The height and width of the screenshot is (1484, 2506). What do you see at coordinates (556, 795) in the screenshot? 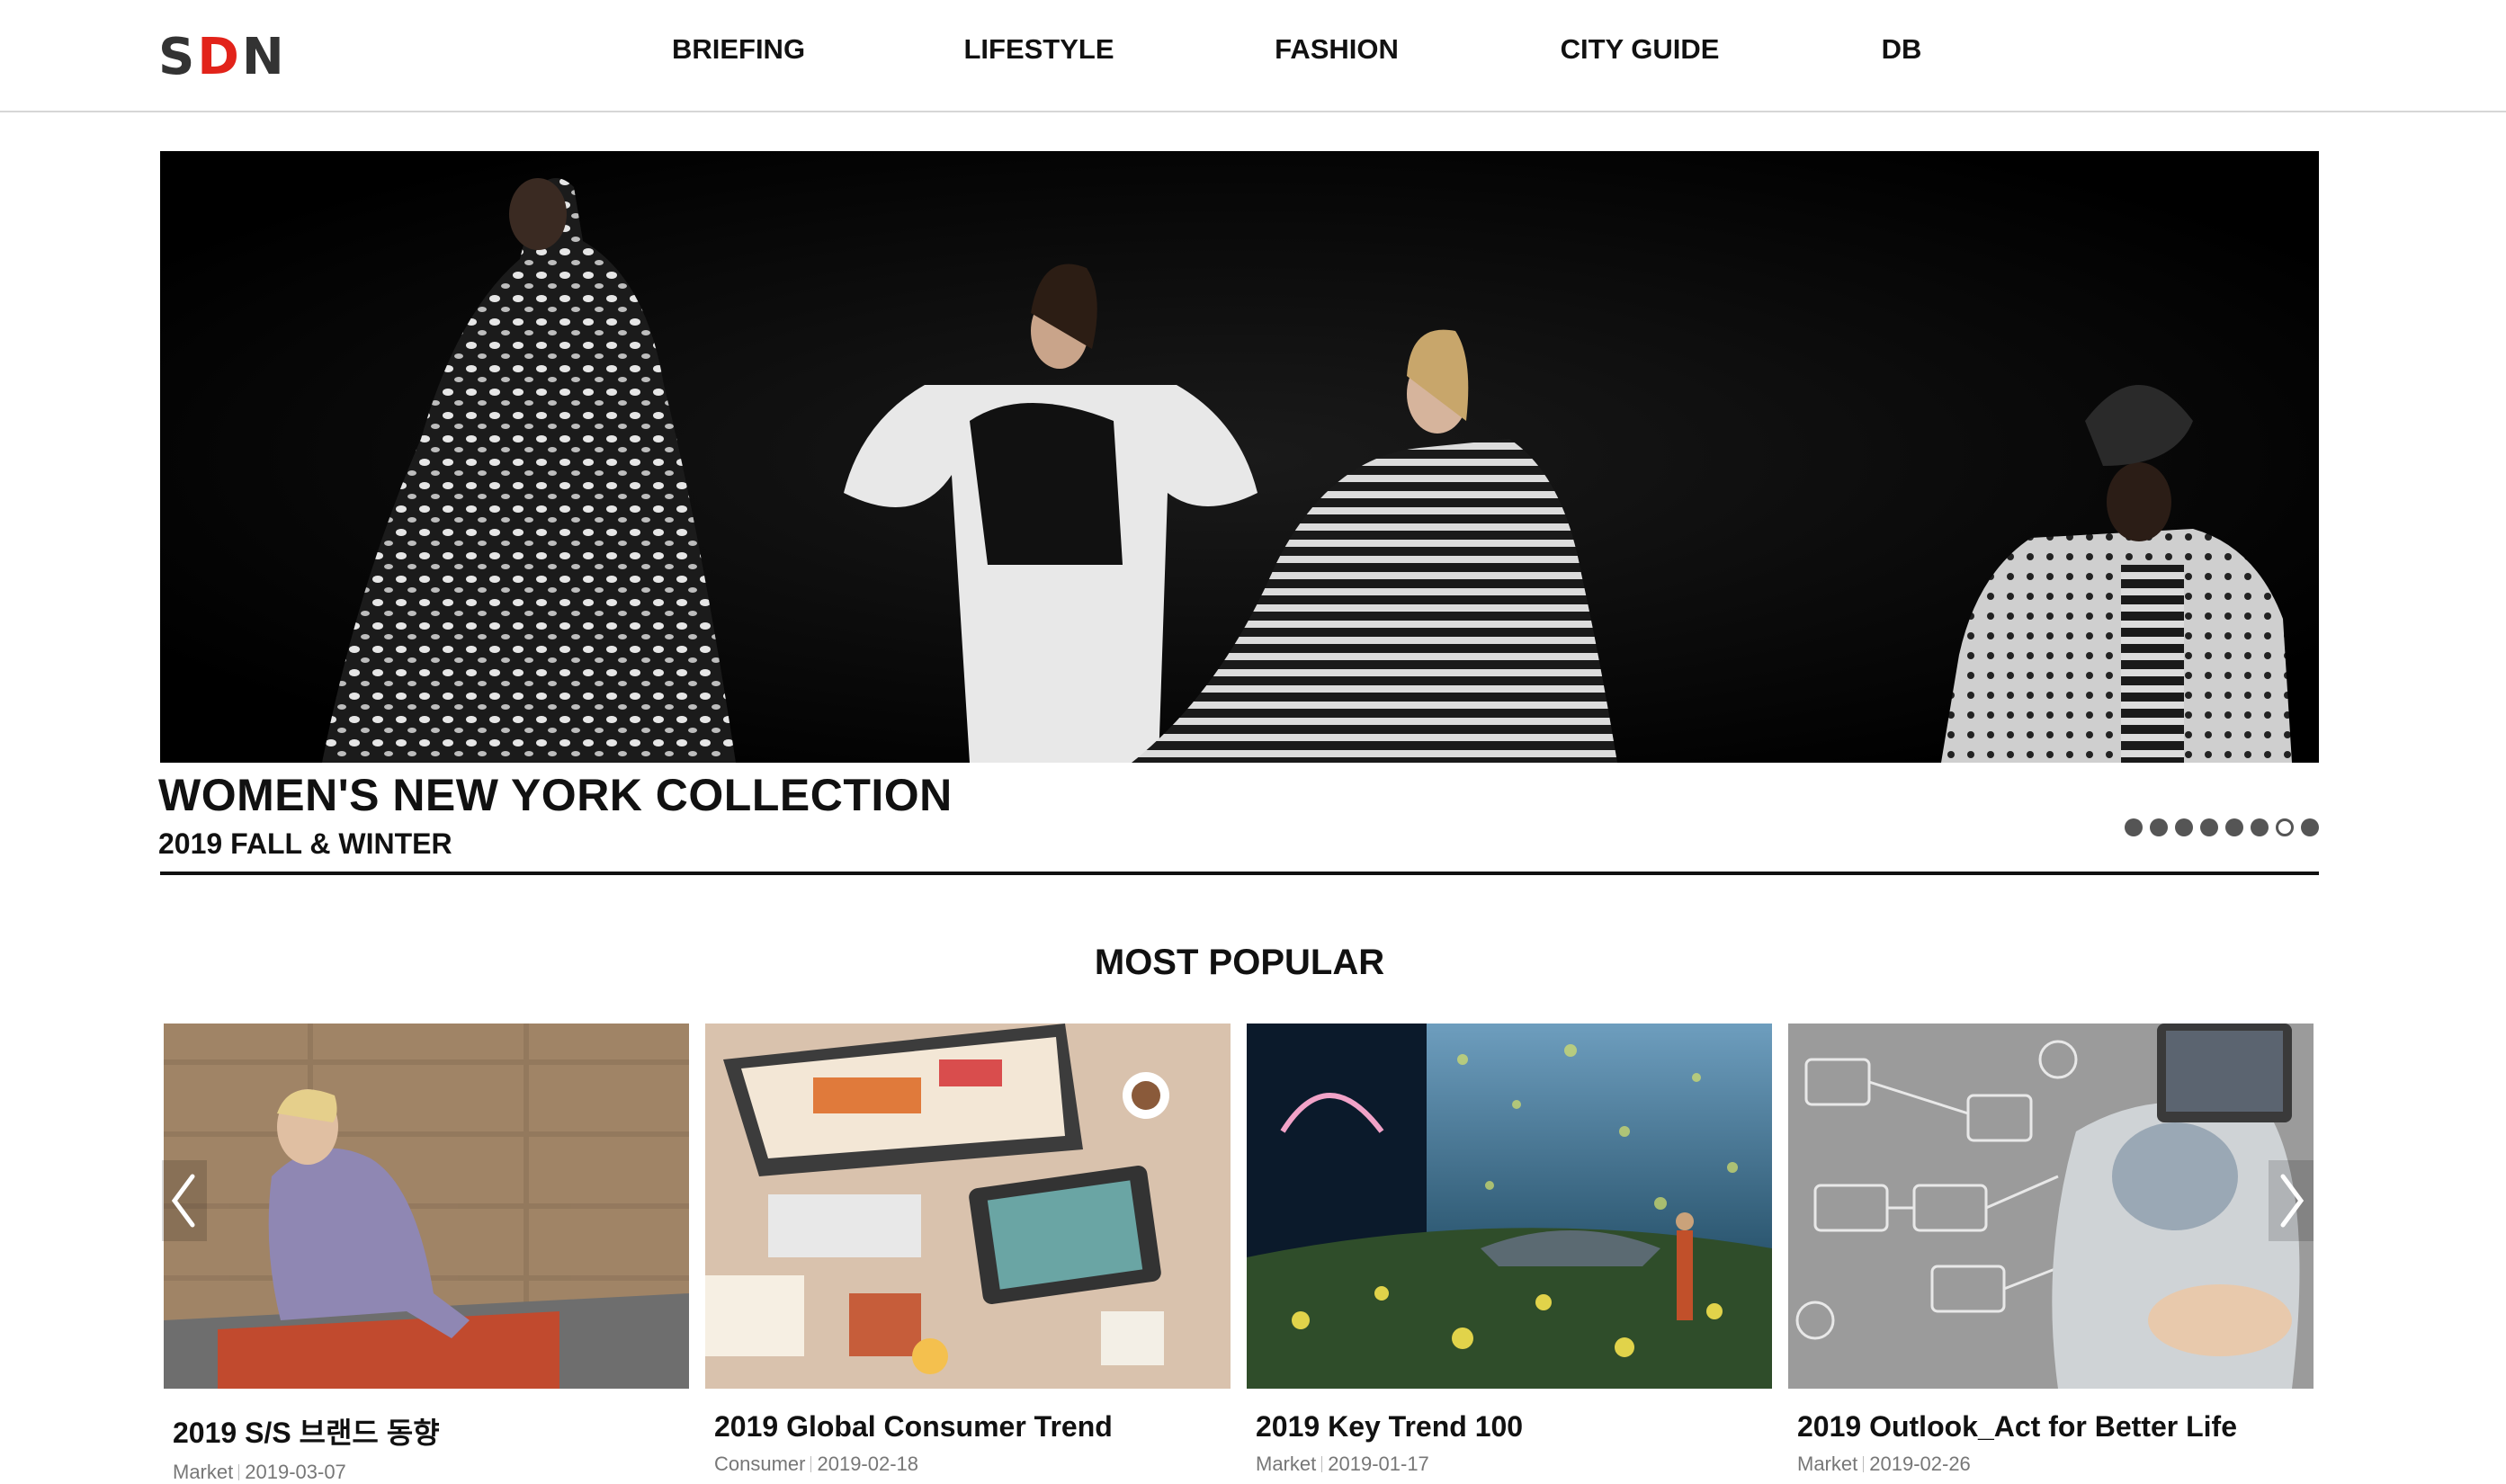
I see `hero-title: WOMEN'S NEW YORK COLLECTION` at bounding box center [556, 795].